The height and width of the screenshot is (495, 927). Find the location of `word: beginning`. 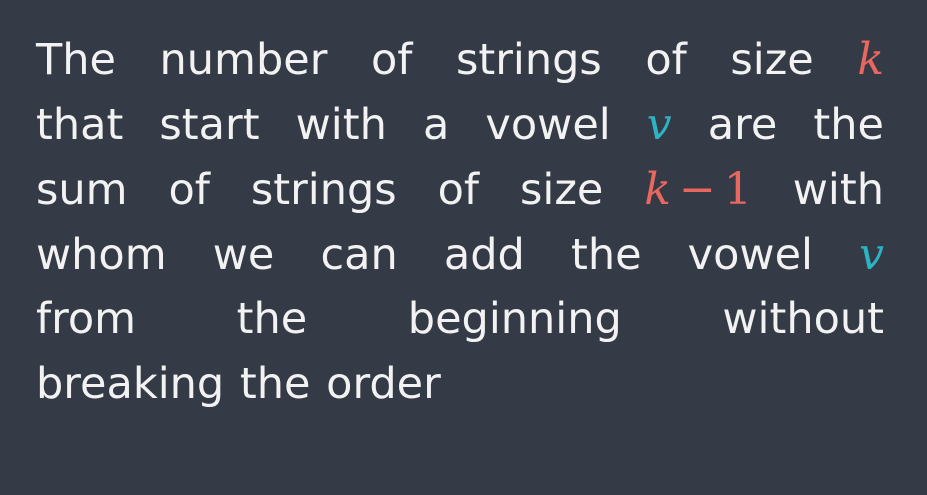

word: beginning is located at coordinates (514, 319).